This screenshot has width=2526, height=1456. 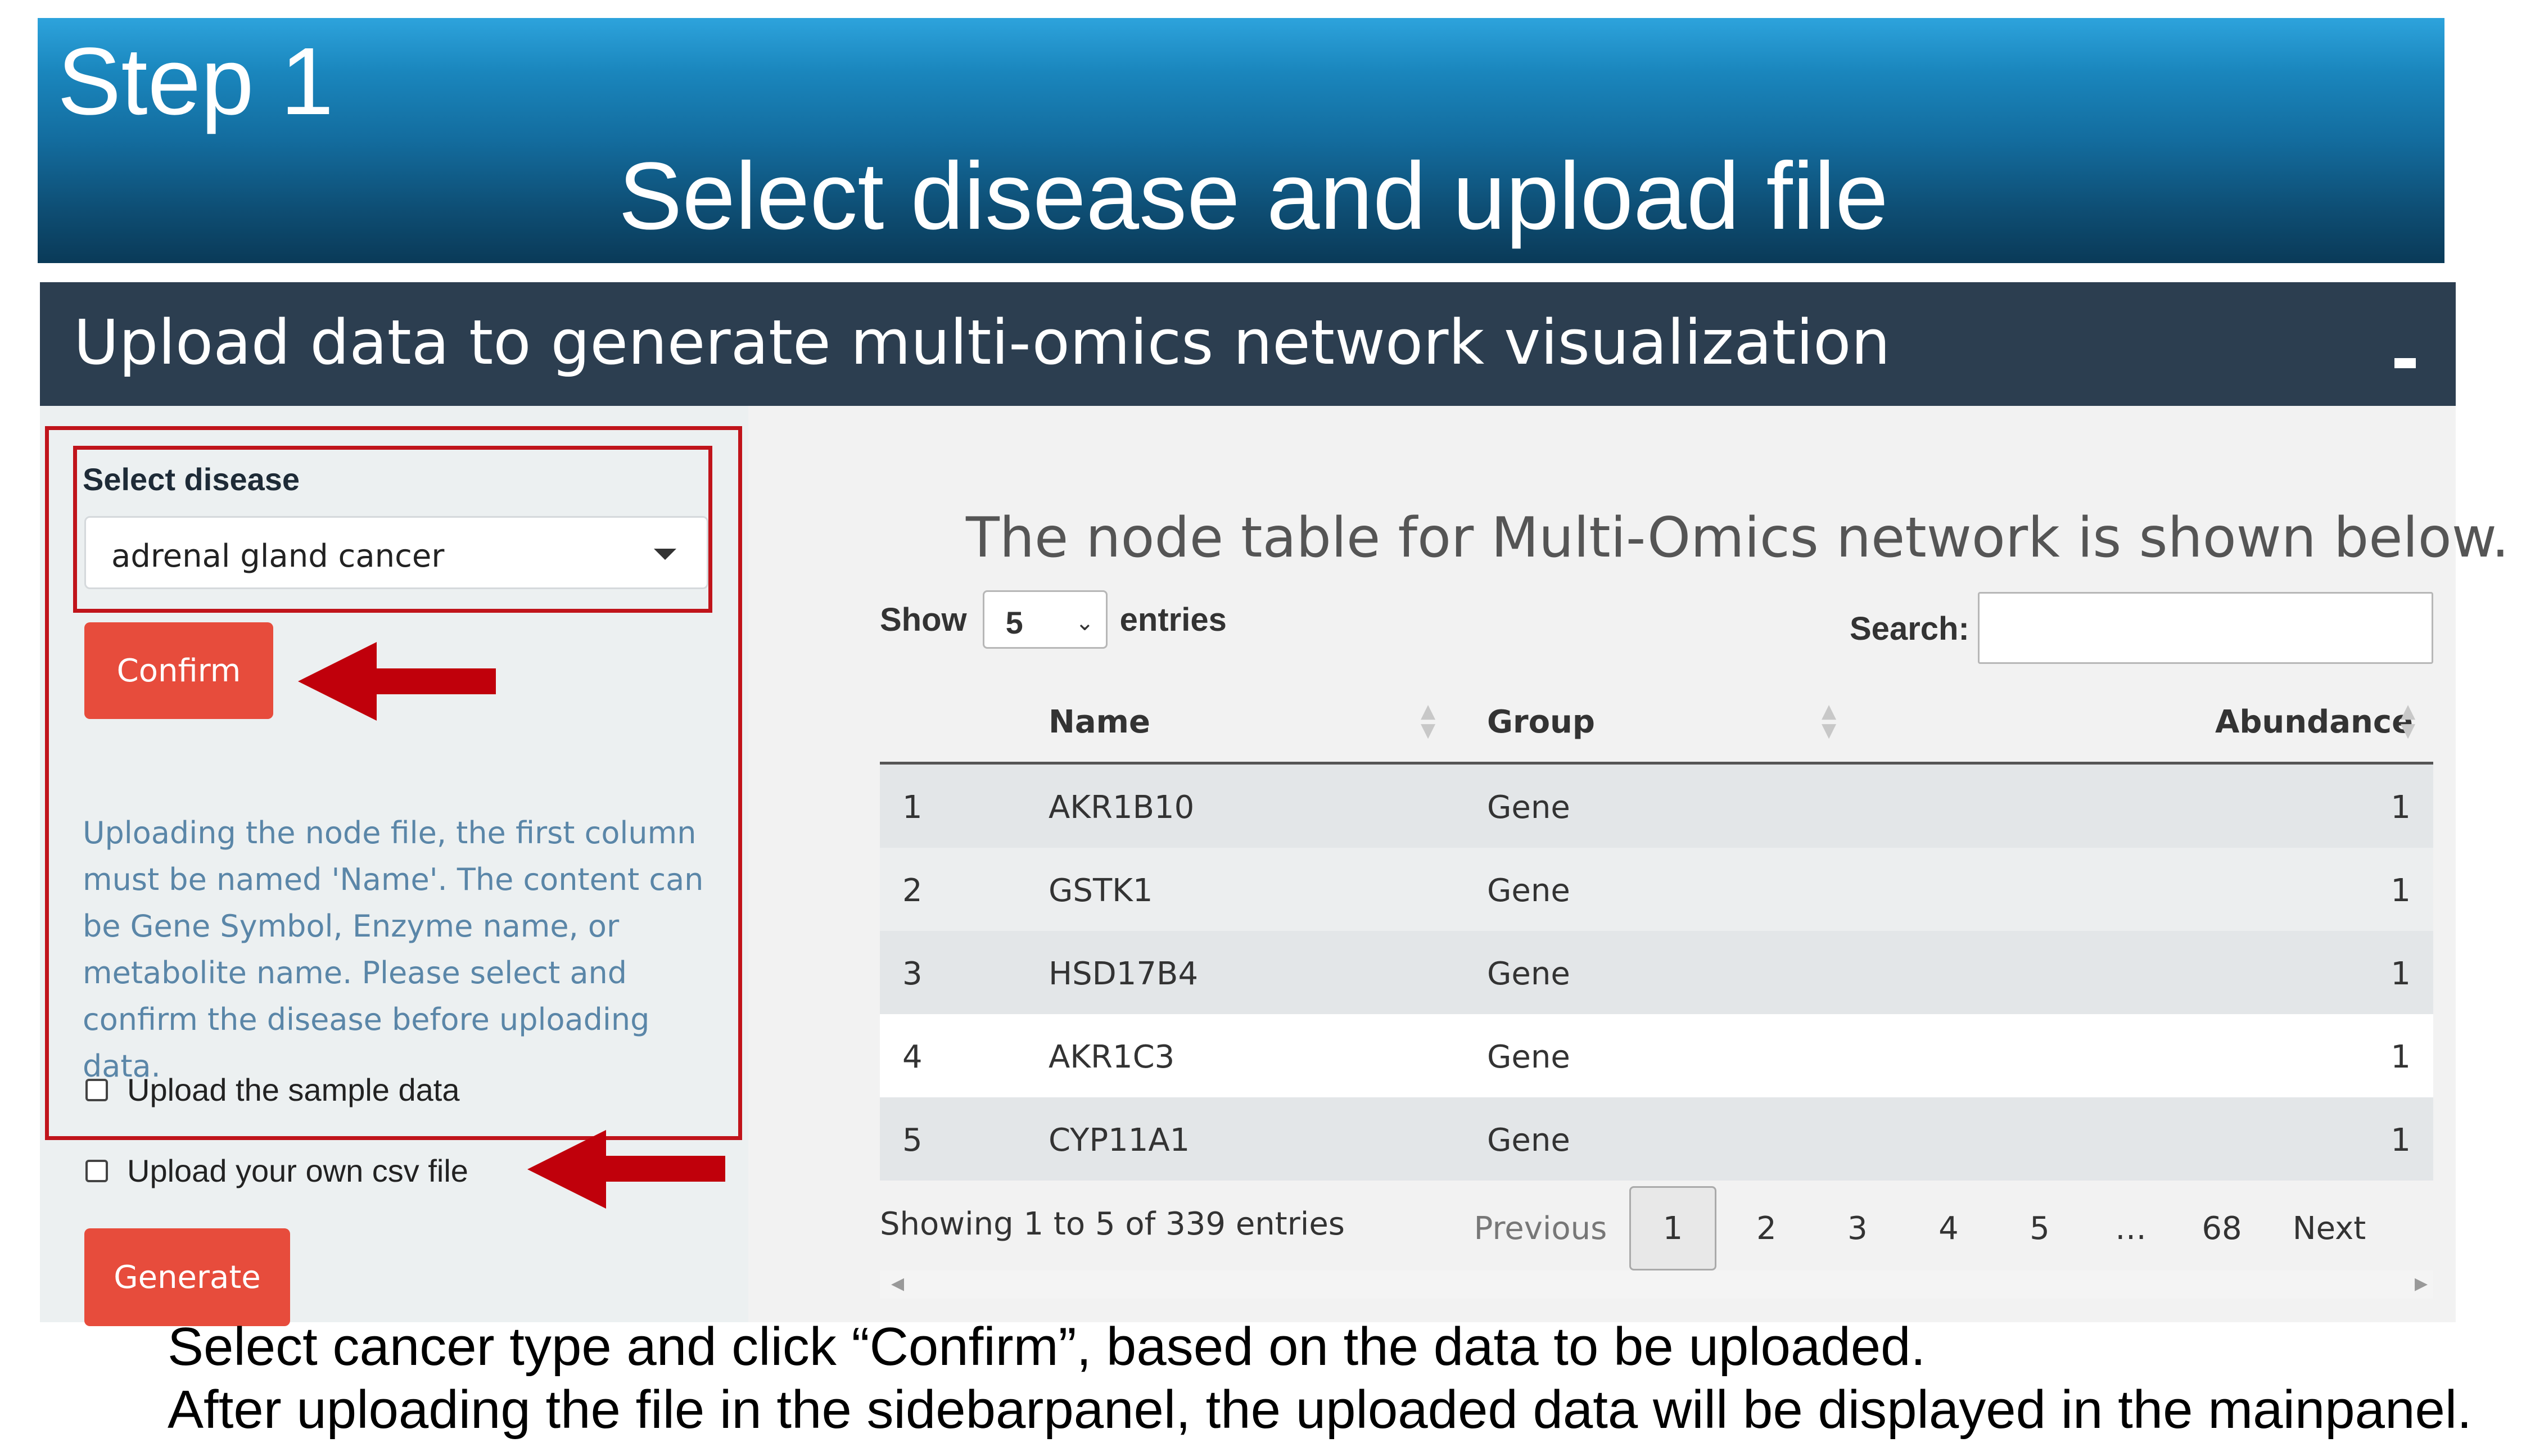 I want to click on step-label: Step 1, so click(x=195, y=81).